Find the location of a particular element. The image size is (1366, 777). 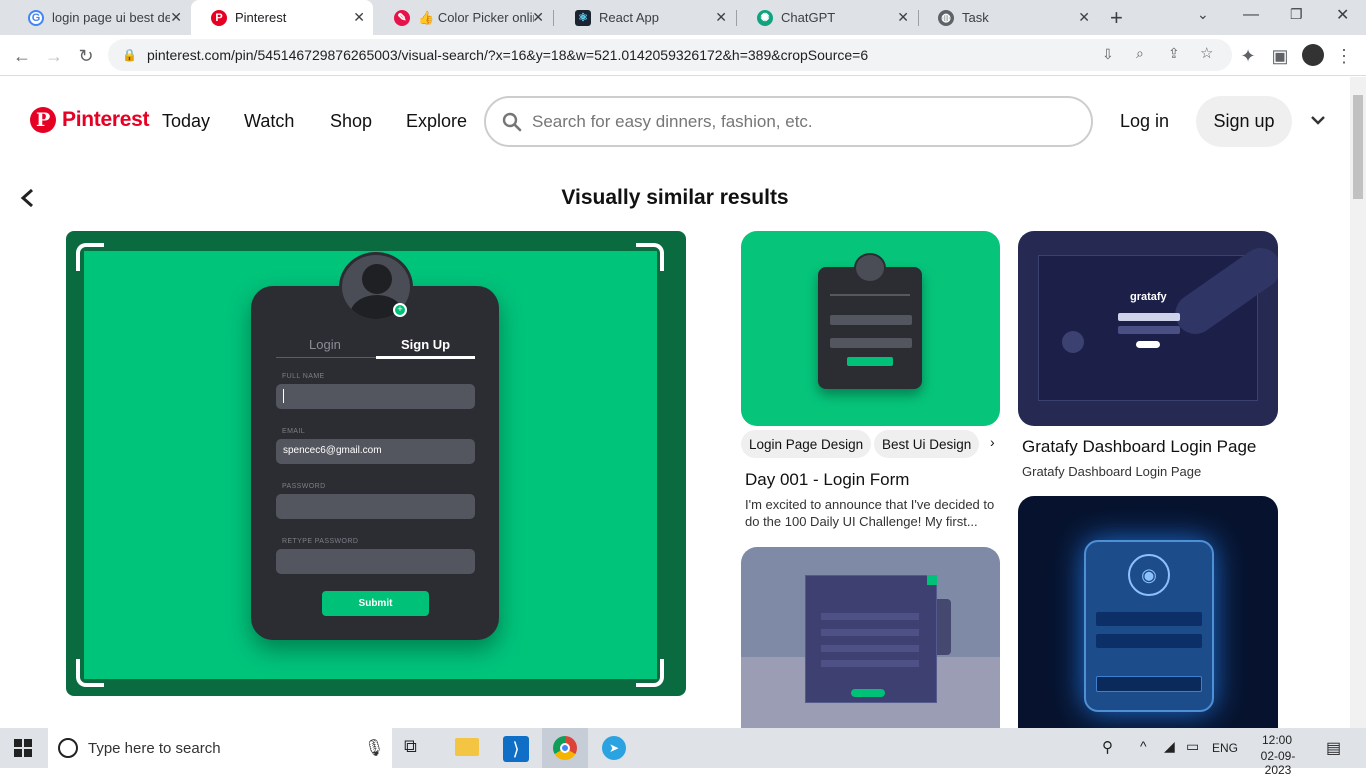

nav-watch: Watch is located at coordinates (269, 121).